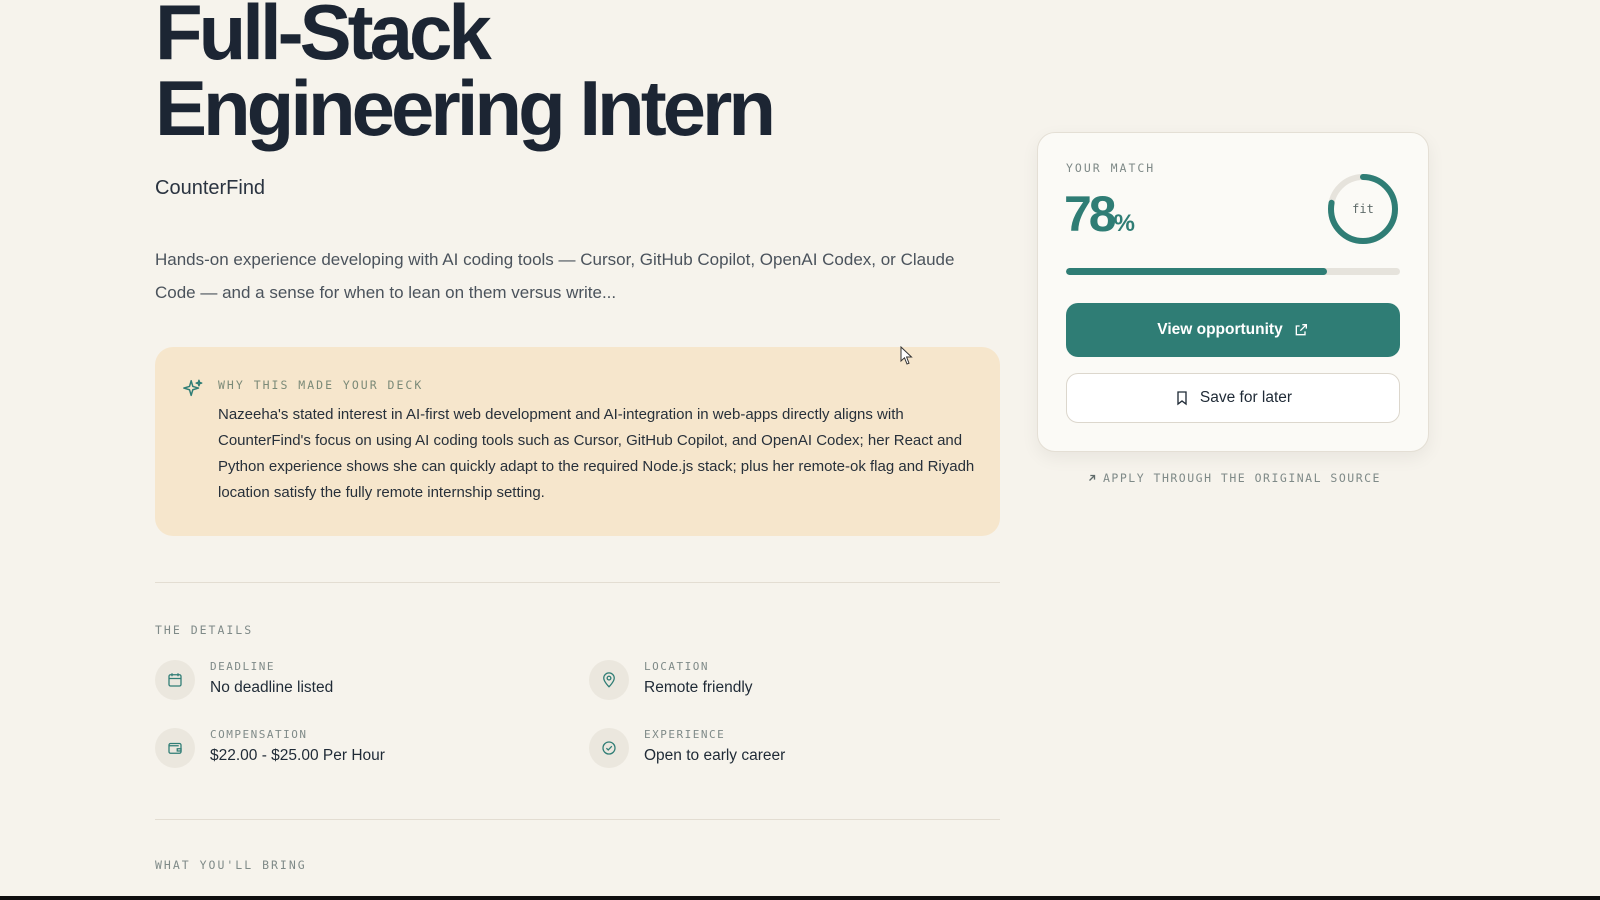 Image resolution: width=1600 pixels, height=900 pixels. What do you see at coordinates (676, 666) in the screenshot?
I see `detail-label: LOCATION` at bounding box center [676, 666].